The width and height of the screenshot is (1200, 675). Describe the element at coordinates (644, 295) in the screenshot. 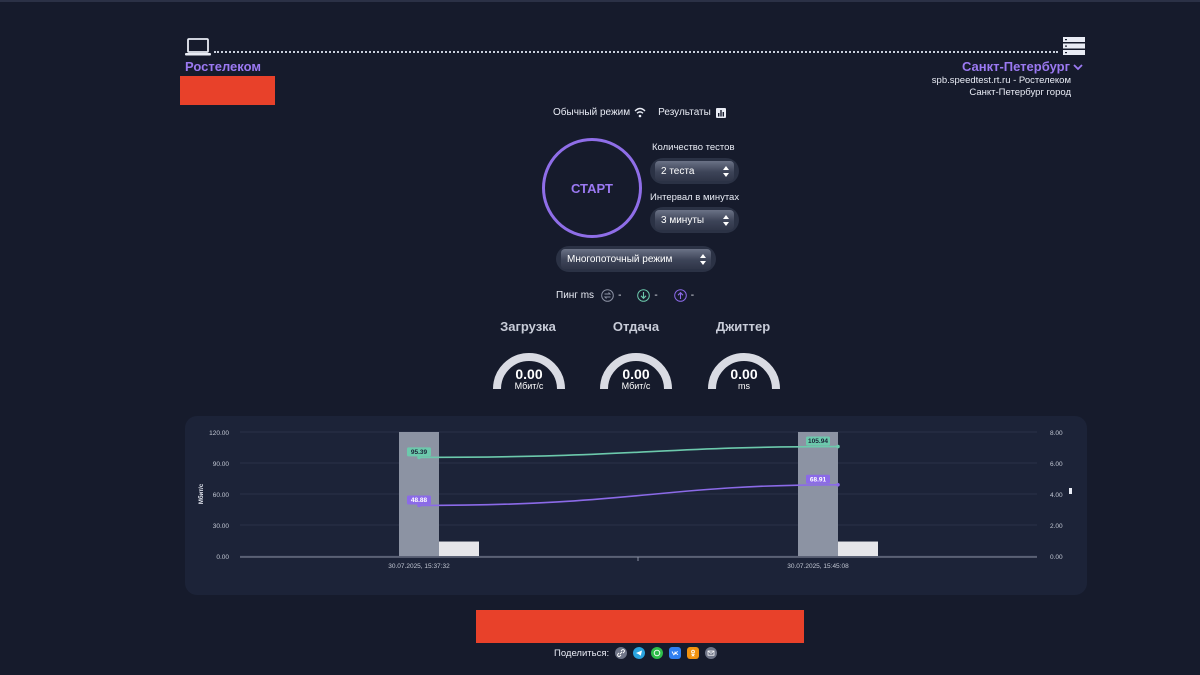

I see `download-icon` at that location.